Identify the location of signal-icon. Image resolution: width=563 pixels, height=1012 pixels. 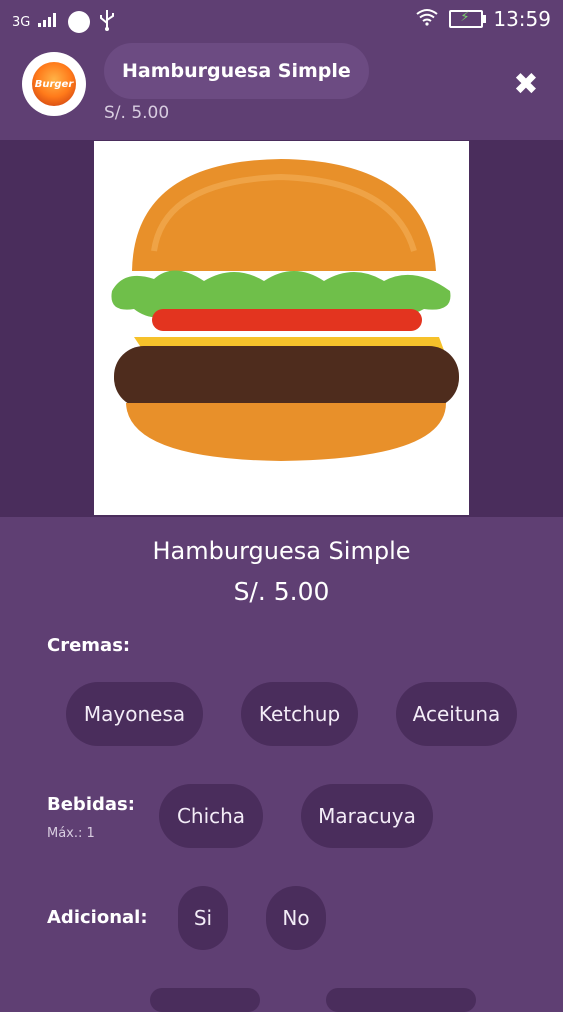
(49, 22).